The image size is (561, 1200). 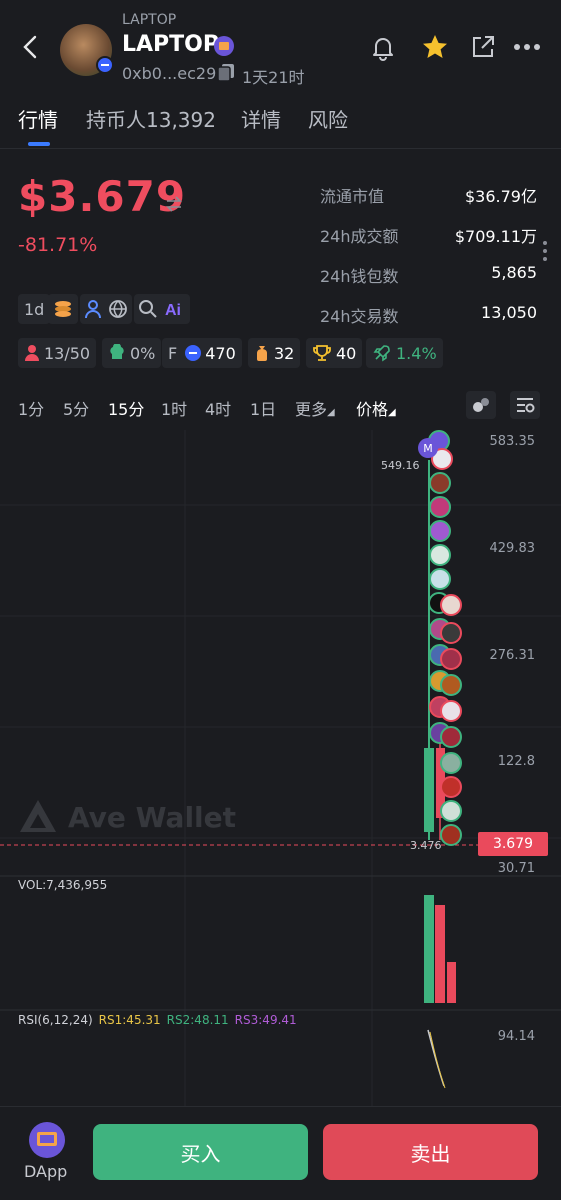 What do you see at coordinates (346, 353) in the screenshot?
I see `trophy-chip-text: 40` at bounding box center [346, 353].